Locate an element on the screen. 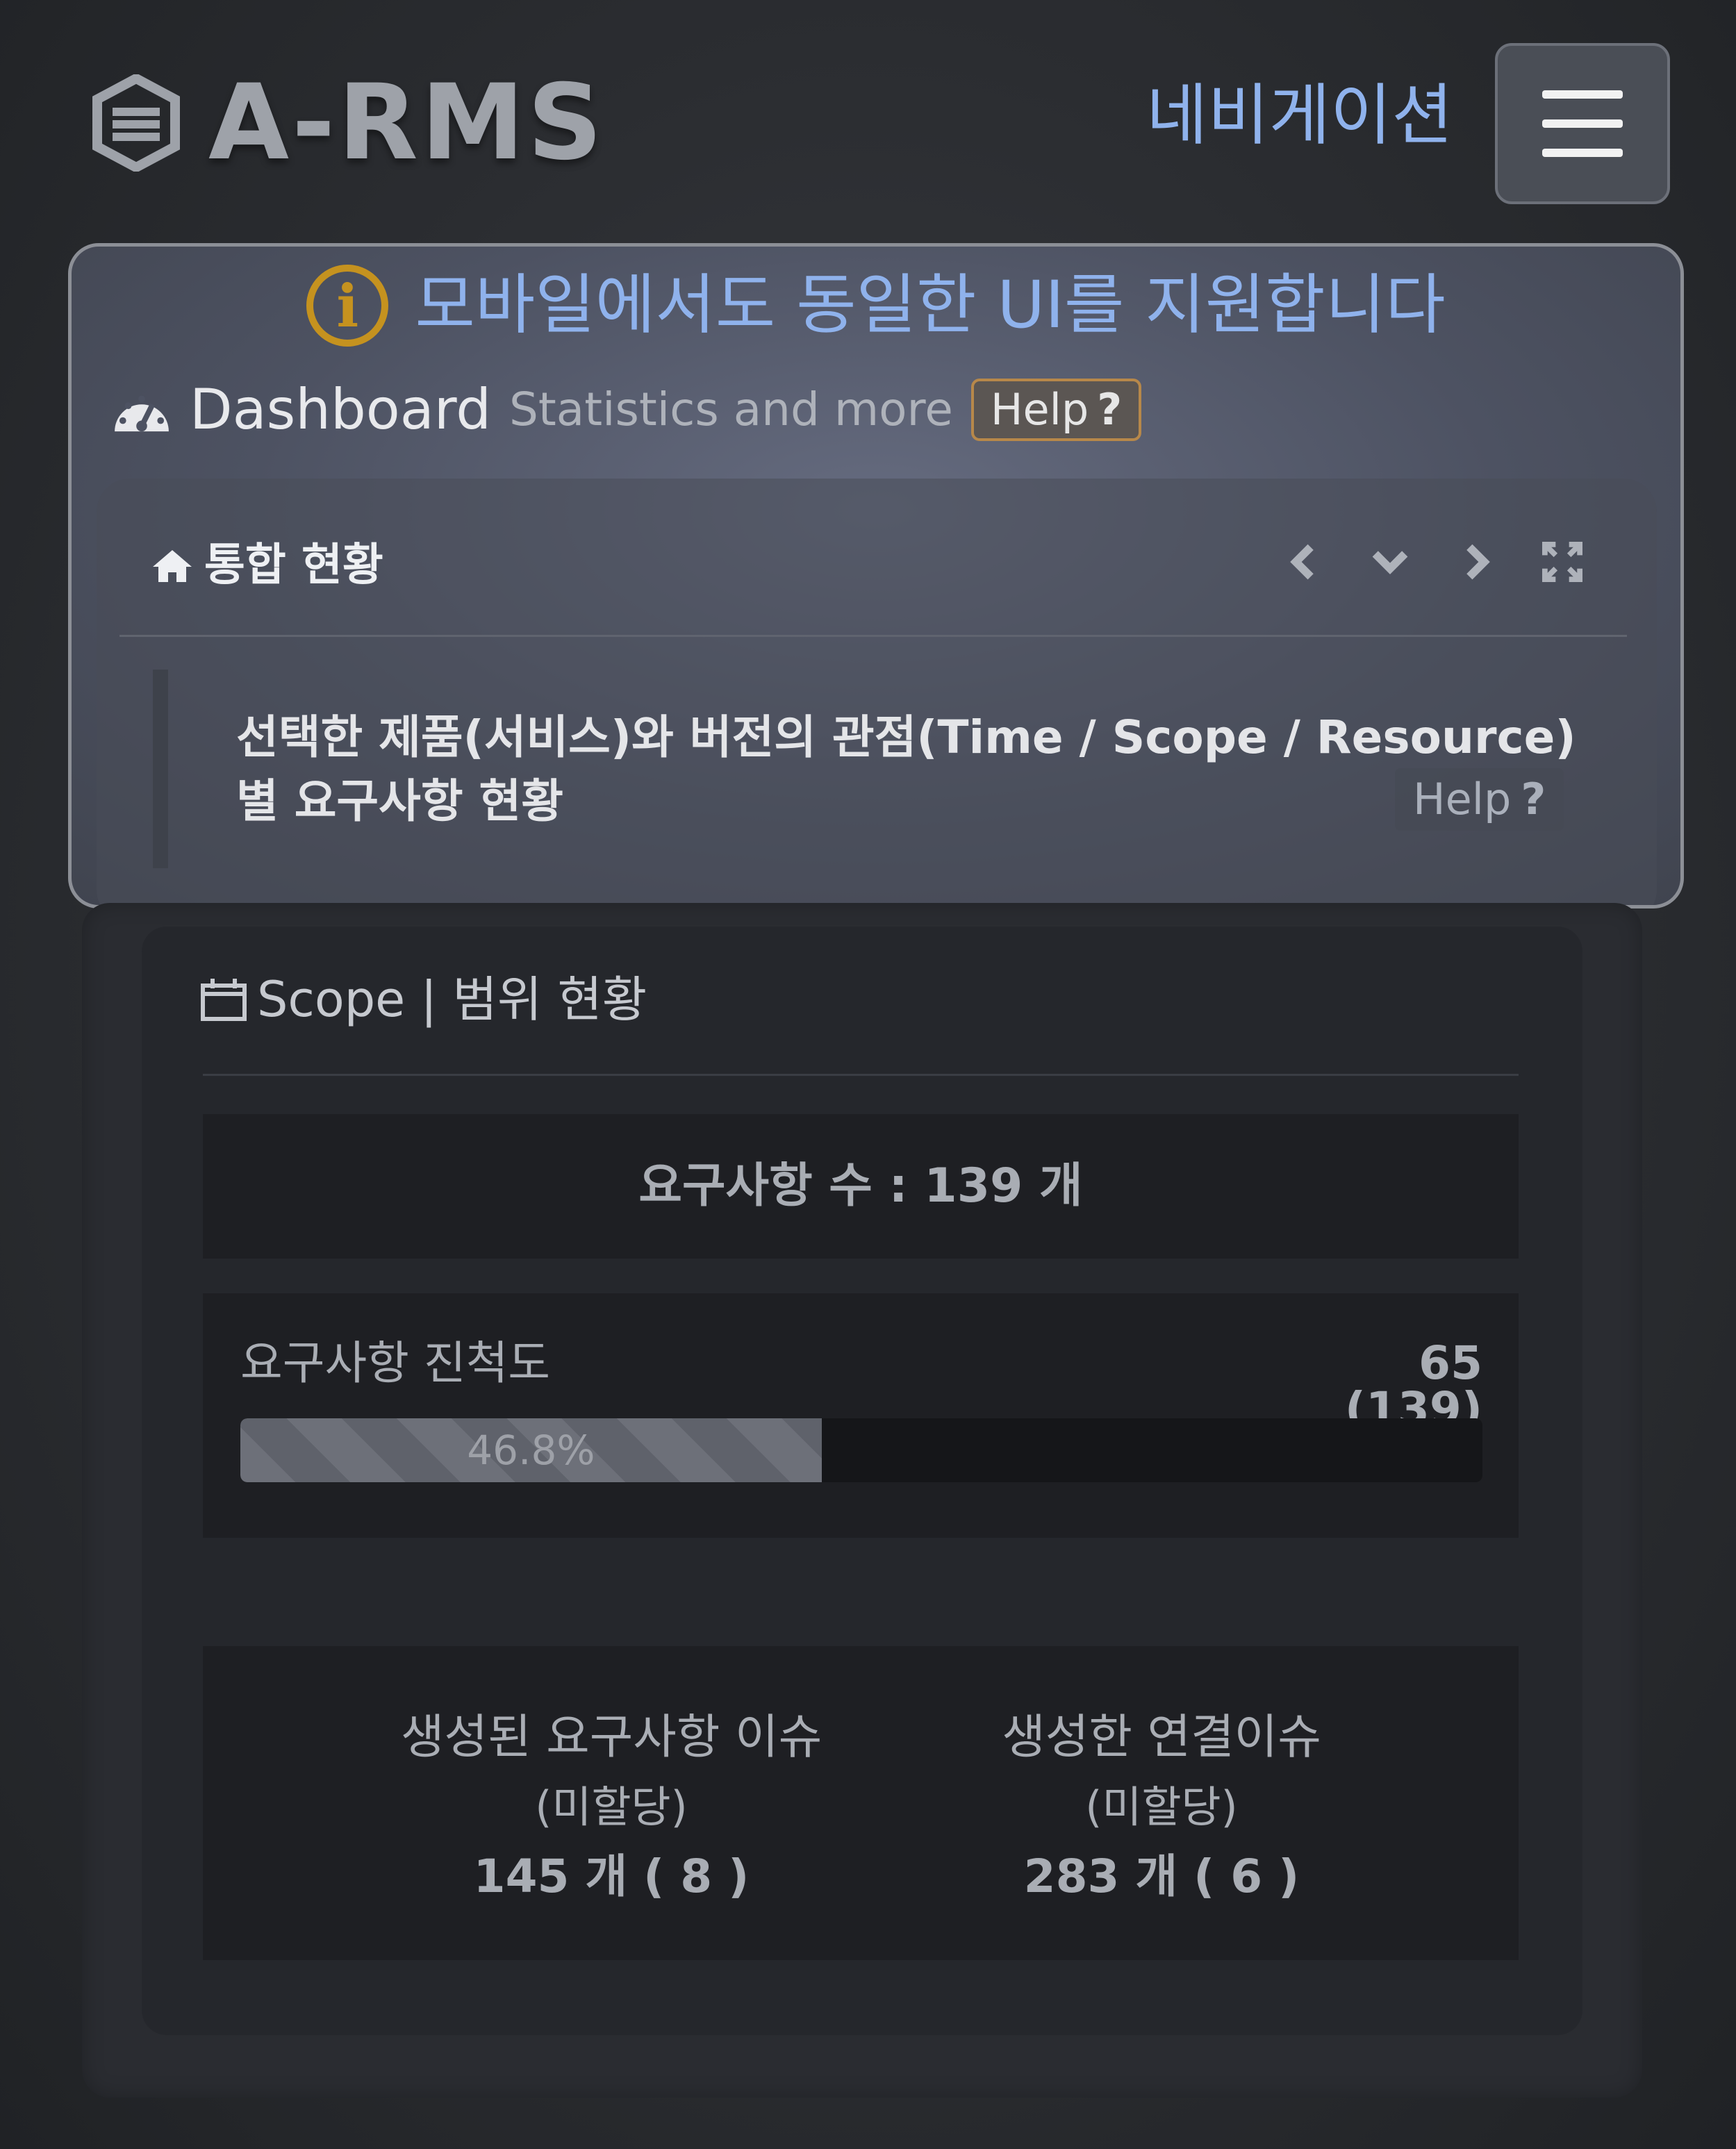 The width and height of the screenshot is (1736, 2149). stat-value: 145 개 ( 8 ) is located at coordinates (611, 1876).